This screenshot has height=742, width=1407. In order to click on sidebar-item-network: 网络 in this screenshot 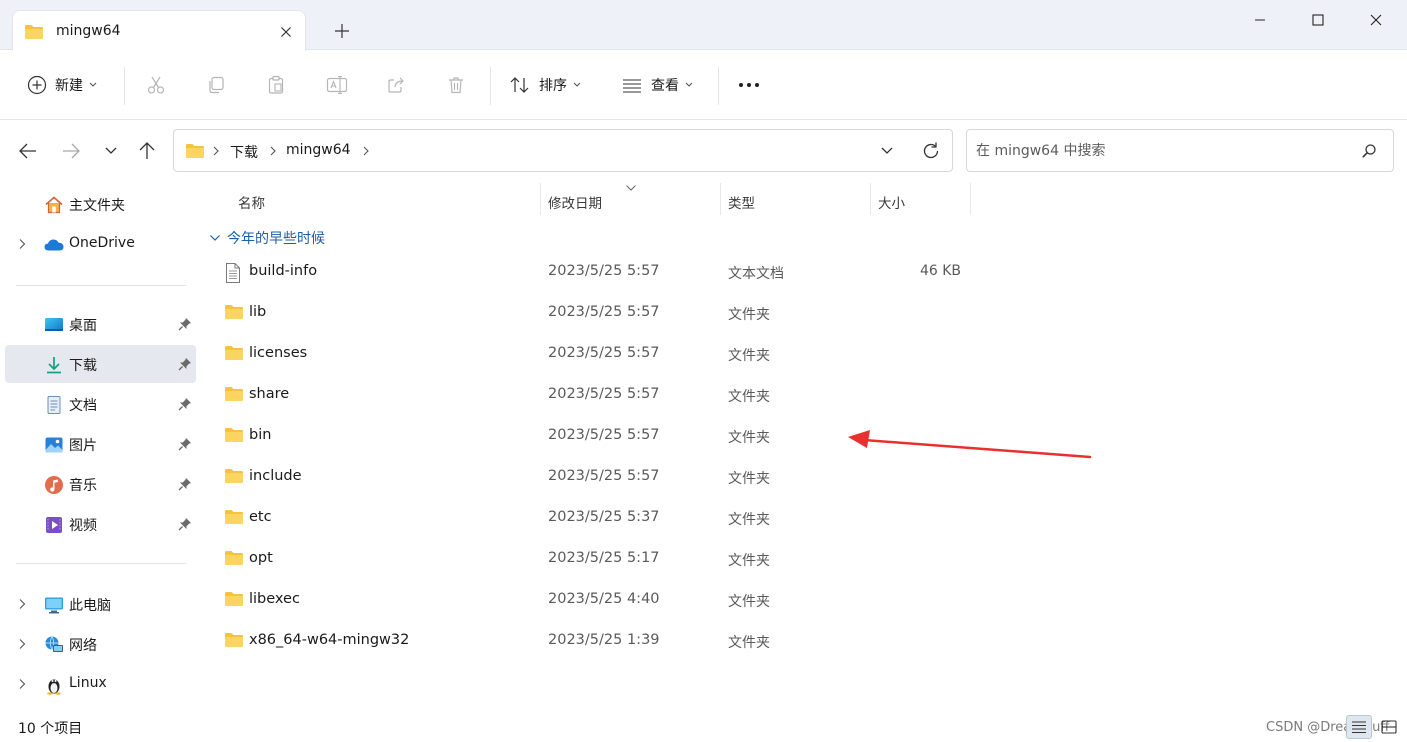, I will do `click(100, 644)`.